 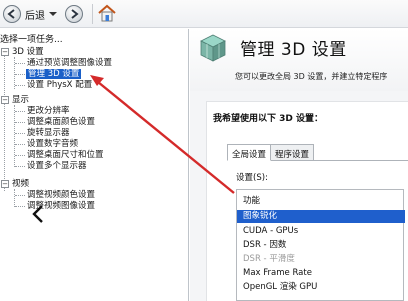 I want to click on back-button: 后退, so click(x=30, y=14).